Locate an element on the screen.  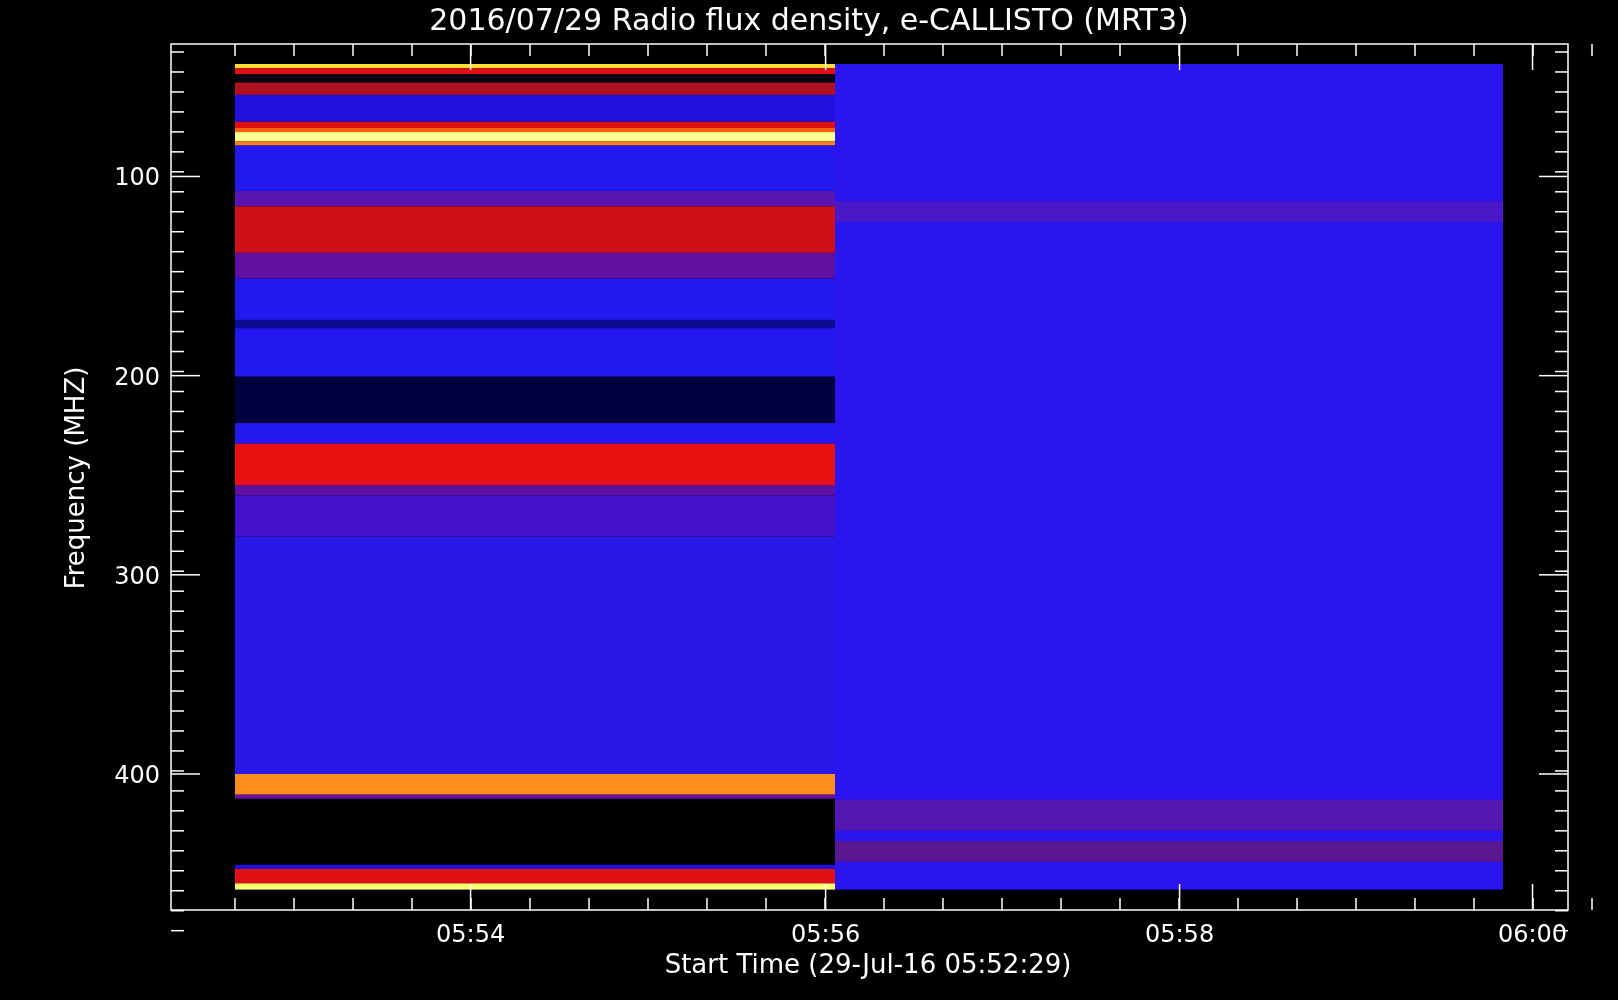
x-tick-label: 06:00 is located at coordinates (1532, 934).